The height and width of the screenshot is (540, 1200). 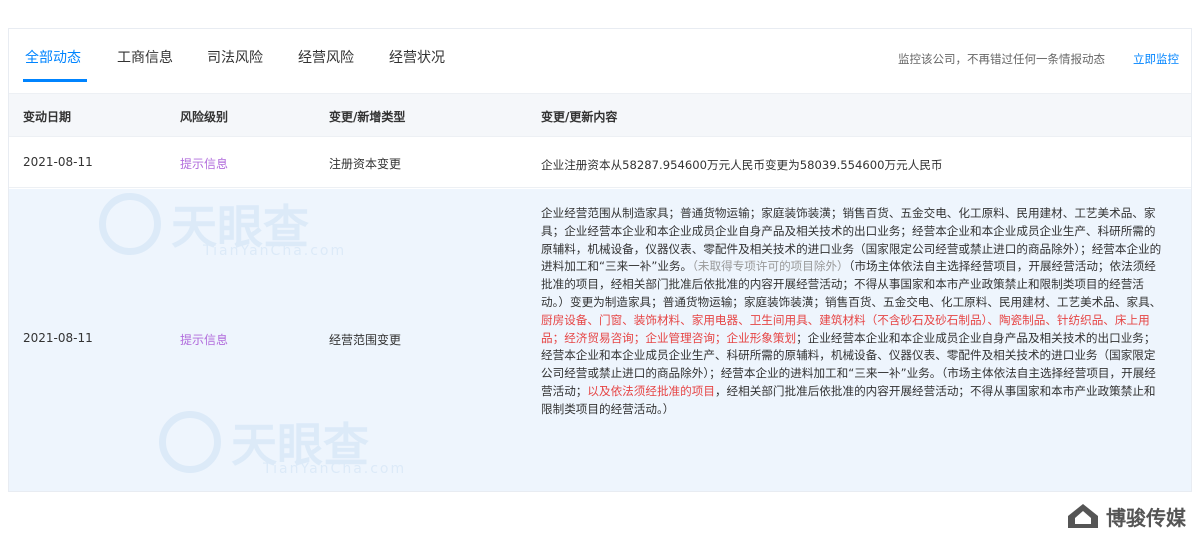 What do you see at coordinates (204, 117) in the screenshot?
I see `column-header-risk-level: 风险级别` at bounding box center [204, 117].